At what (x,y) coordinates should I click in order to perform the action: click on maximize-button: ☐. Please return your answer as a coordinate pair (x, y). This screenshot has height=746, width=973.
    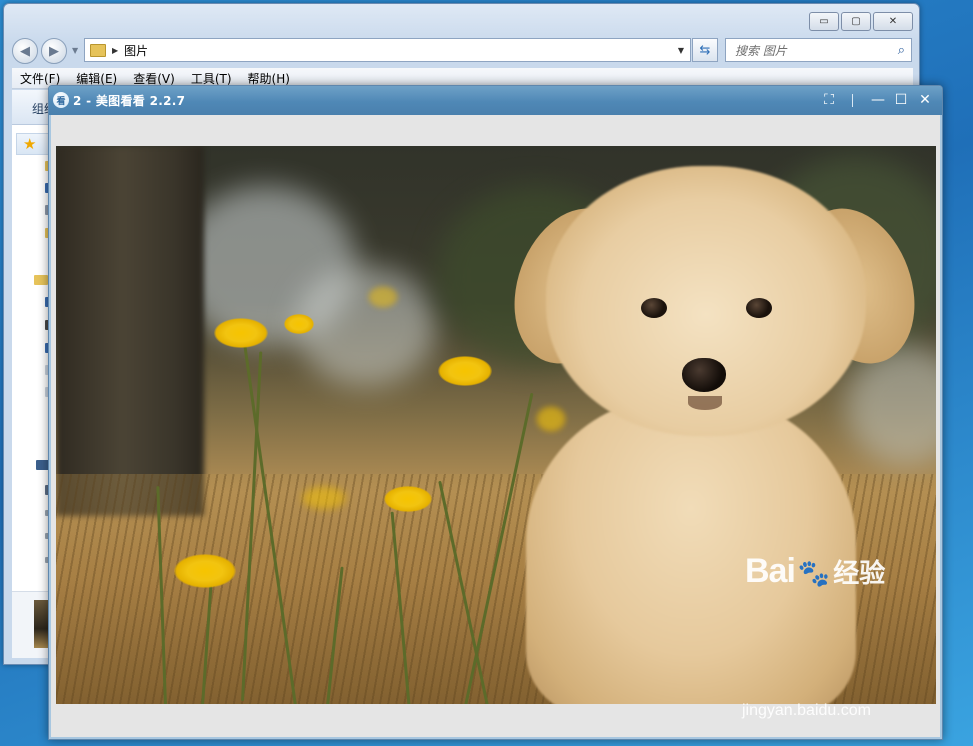
    Looking at the image, I should click on (901, 100).